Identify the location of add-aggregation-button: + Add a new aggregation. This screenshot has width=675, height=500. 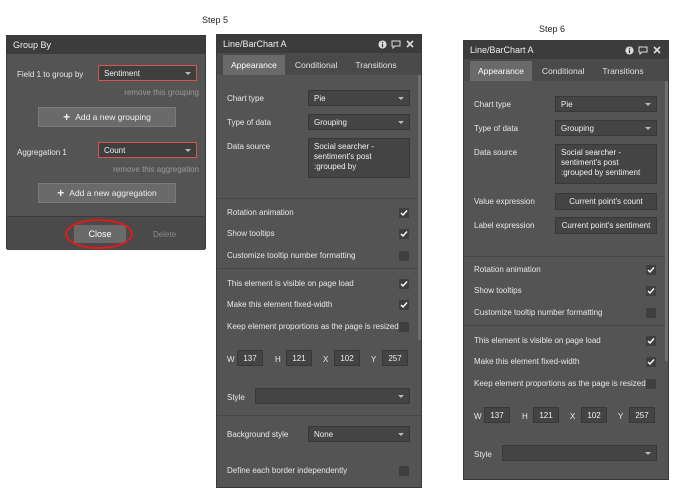
(107, 193).